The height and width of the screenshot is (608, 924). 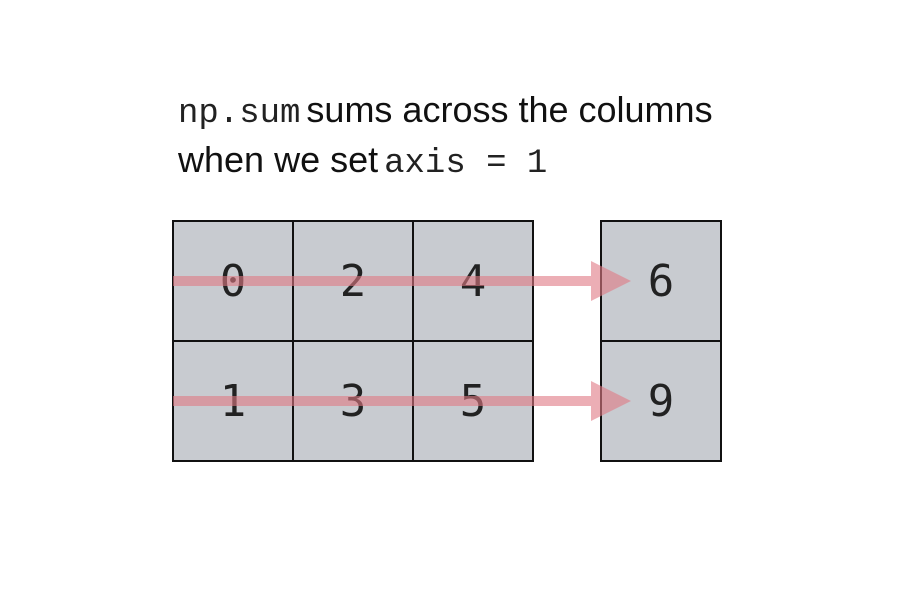 I want to click on output-cell-value: 9, so click(x=661, y=401).